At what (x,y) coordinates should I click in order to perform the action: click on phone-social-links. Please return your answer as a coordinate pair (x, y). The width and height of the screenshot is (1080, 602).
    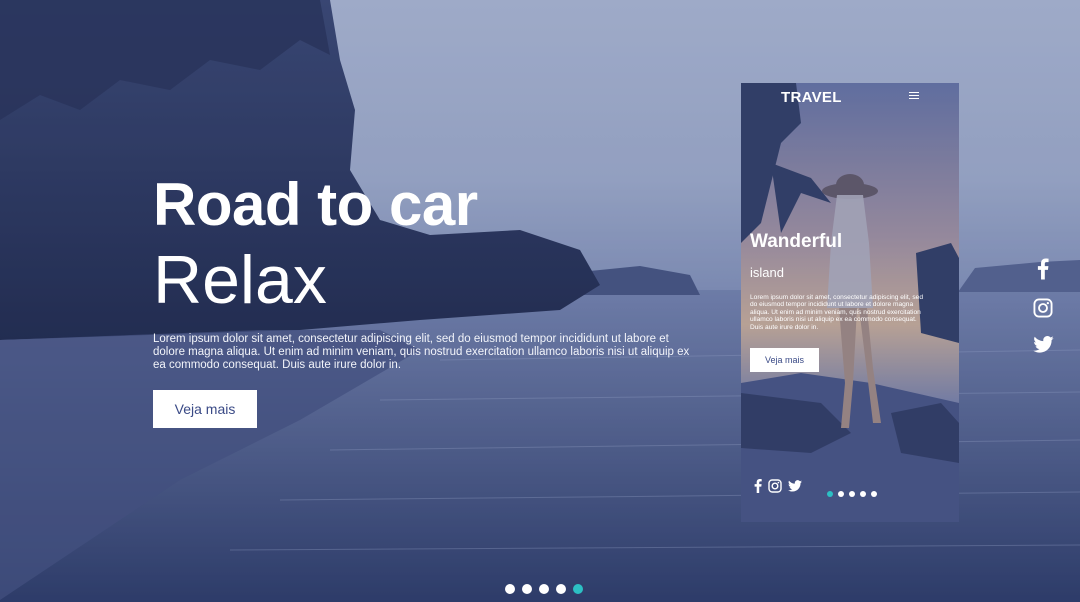
    Looking at the image, I should click on (778, 486).